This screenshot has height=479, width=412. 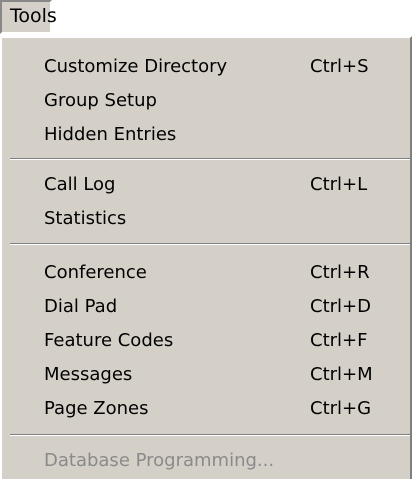 What do you see at coordinates (206, 135) in the screenshot?
I see `menu-item-hidden-entries: Hidden Entries` at bounding box center [206, 135].